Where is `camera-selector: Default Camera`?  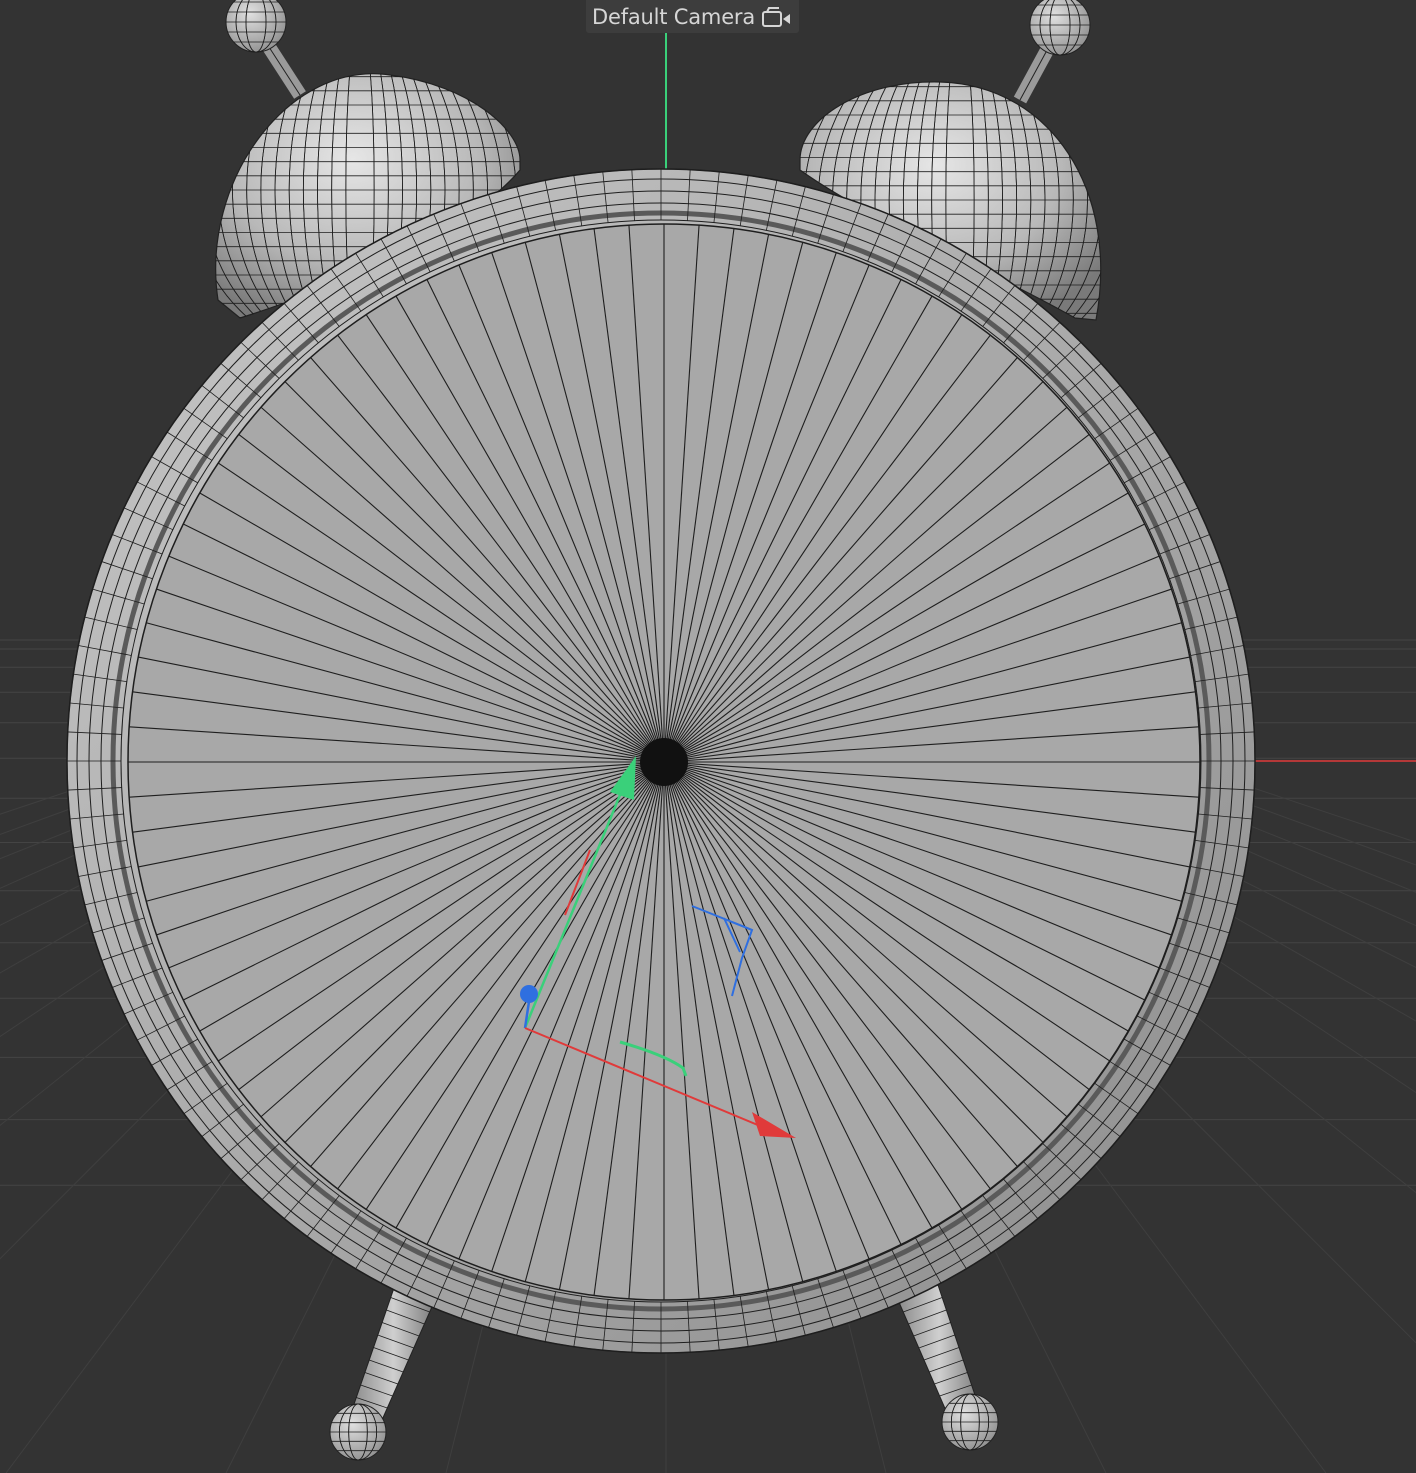
camera-selector: Default Camera is located at coordinates (693, 16).